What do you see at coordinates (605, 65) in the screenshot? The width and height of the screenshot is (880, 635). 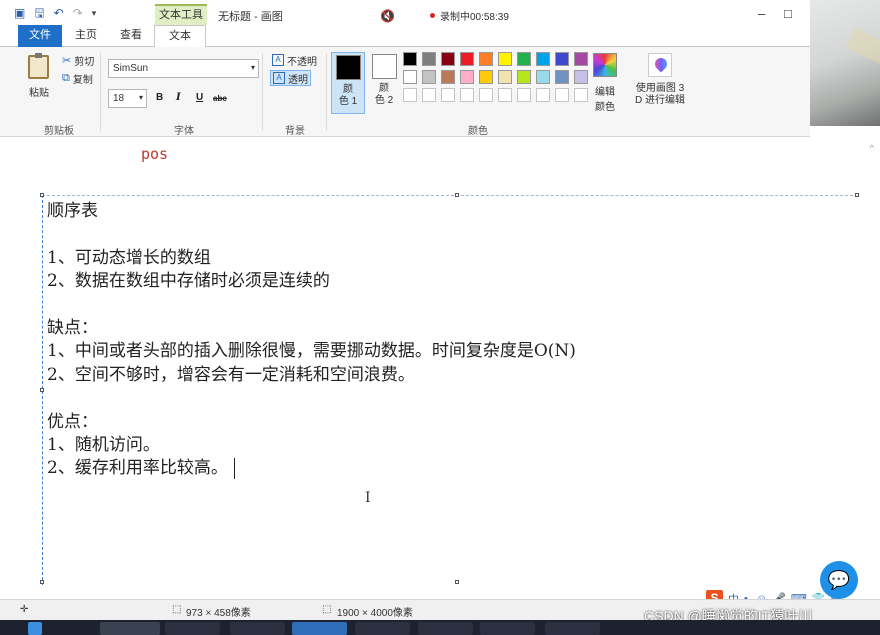 I see `color-wheel-icon` at bounding box center [605, 65].